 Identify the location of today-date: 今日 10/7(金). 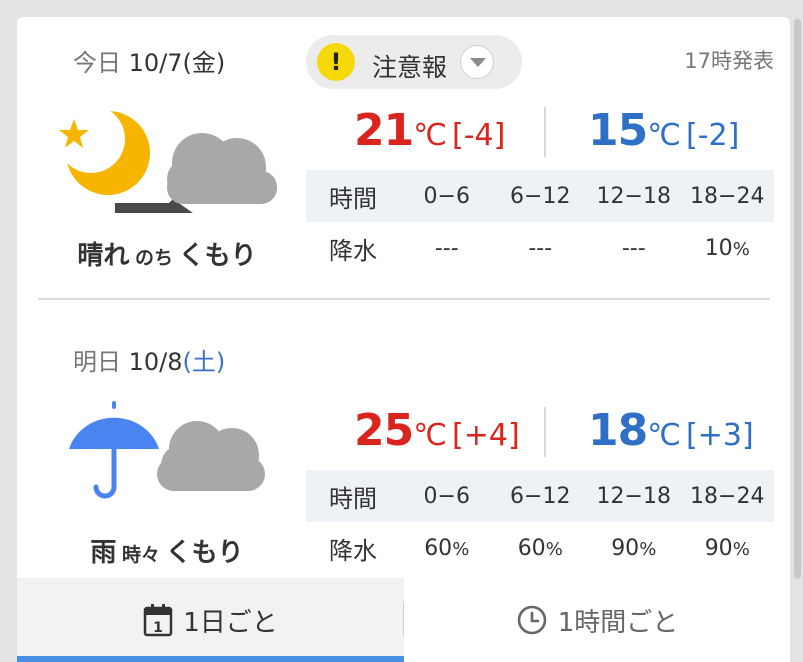
(149, 60).